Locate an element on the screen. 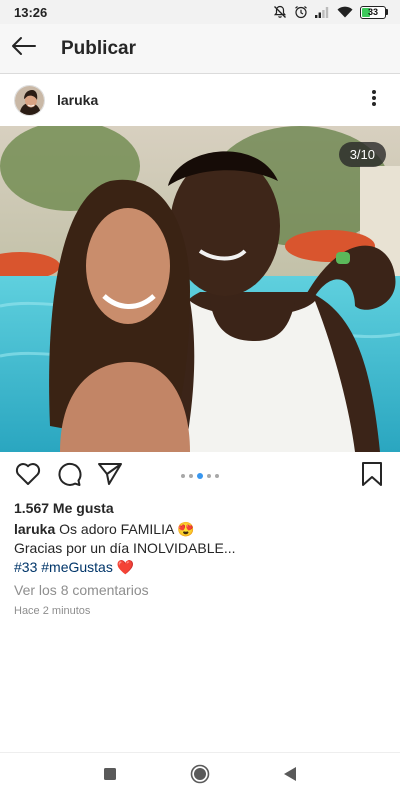 Image resolution: width=400 pixels, height=800 pixels. status-icons: 33 is located at coordinates (330, 12).